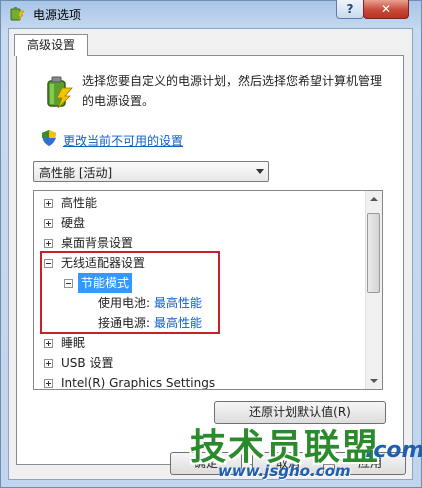 This screenshot has width=422, height=488. What do you see at coordinates (97, 243) in the screenshot?
I see `tree-item-label: 桌面背景设置` at bounding box center [97, 243].